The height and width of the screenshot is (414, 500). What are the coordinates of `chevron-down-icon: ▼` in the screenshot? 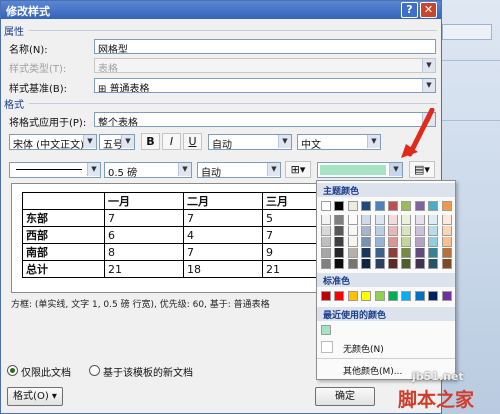 It's located at (127, 141).